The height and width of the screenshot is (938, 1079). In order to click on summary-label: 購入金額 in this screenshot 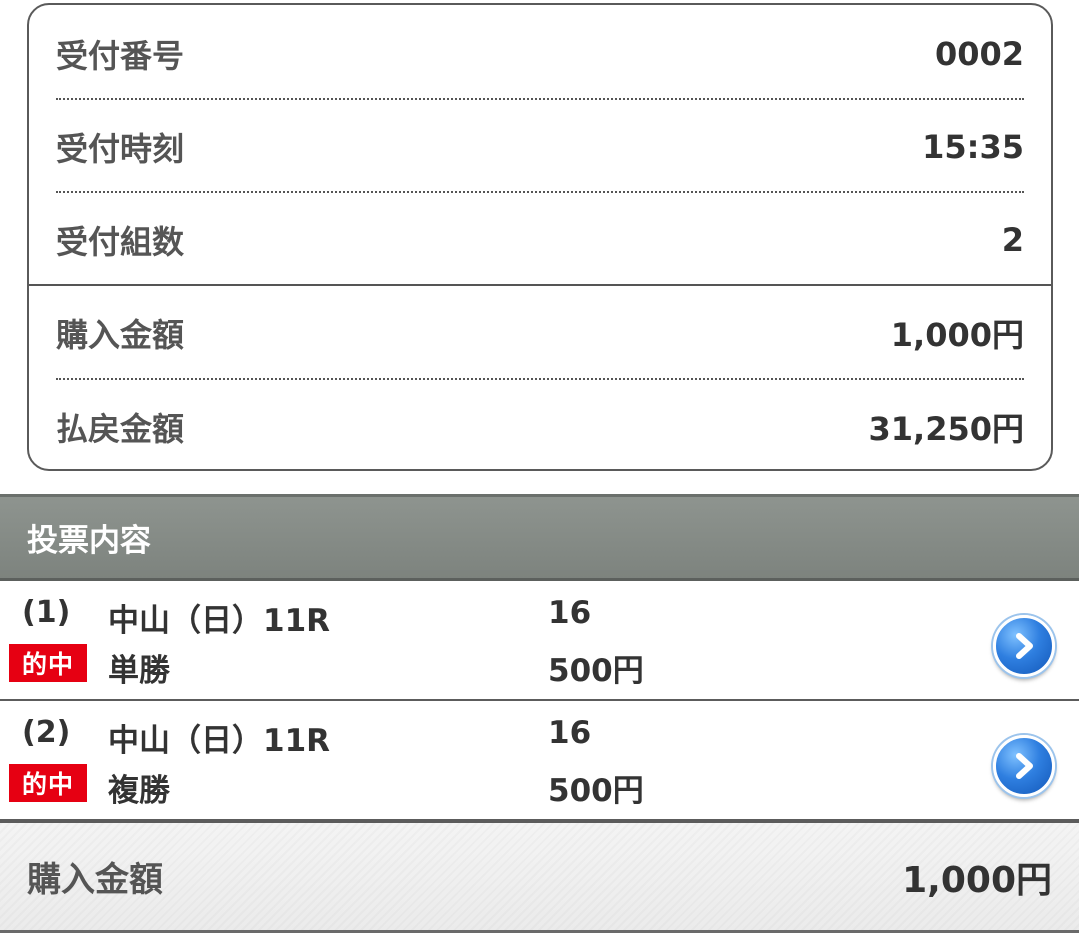, I will do `click(120, 334)`.